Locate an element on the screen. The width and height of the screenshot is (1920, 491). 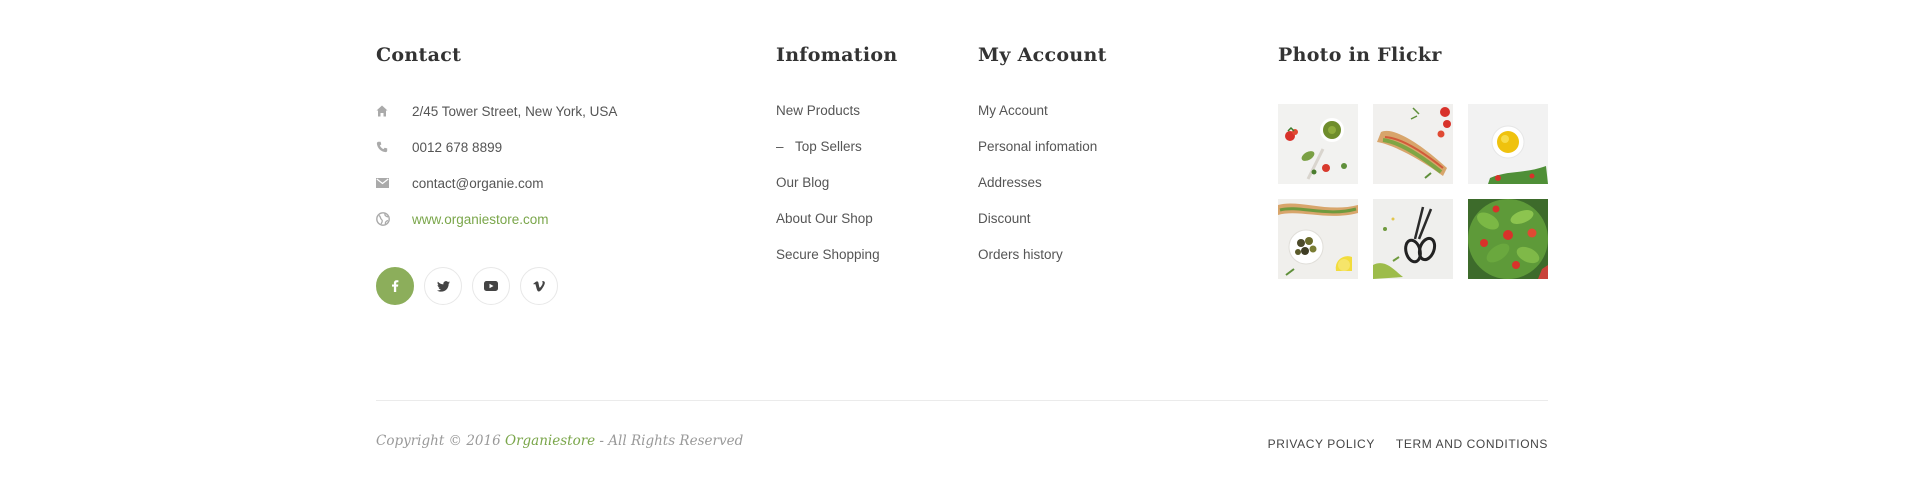
twitter-icon is located at coordinates (443, 286).